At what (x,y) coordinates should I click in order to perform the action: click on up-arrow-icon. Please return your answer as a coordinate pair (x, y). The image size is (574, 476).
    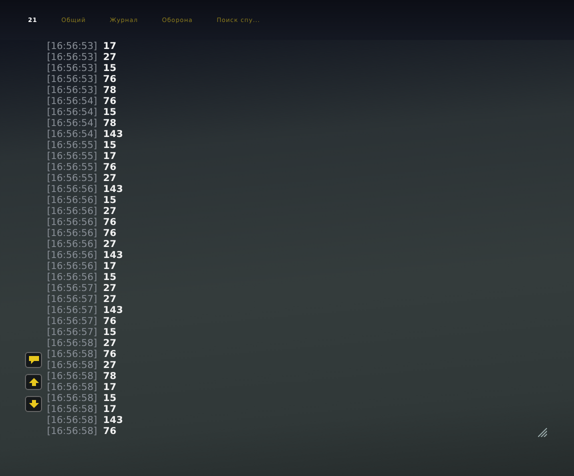
    Looking at the image, I should click on (33, 382).